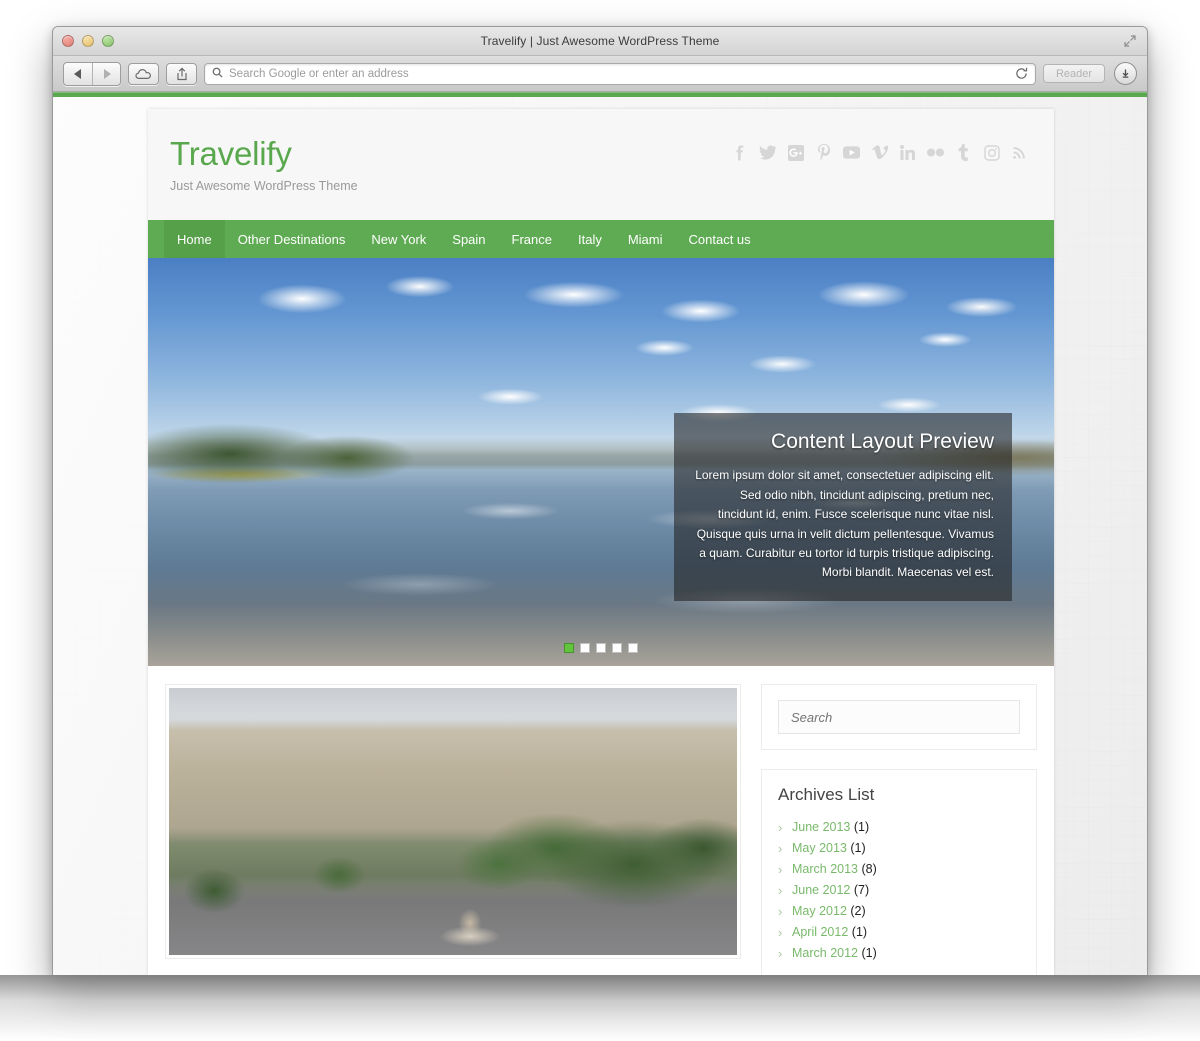 Image resolution: width=1200 pixels, height=1041 pixels. Describe the element at coordinates (935, 152) in the screenshot. I see `flickr-icon` at that location.